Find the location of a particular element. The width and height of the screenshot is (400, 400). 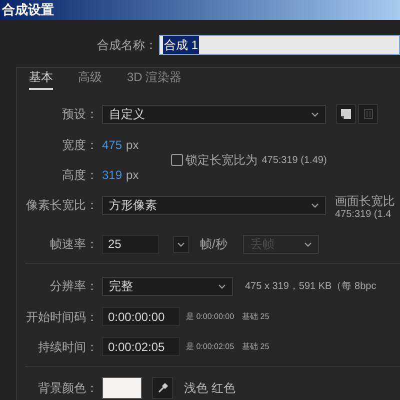

trash-icon is located at coordinates (368, 114).